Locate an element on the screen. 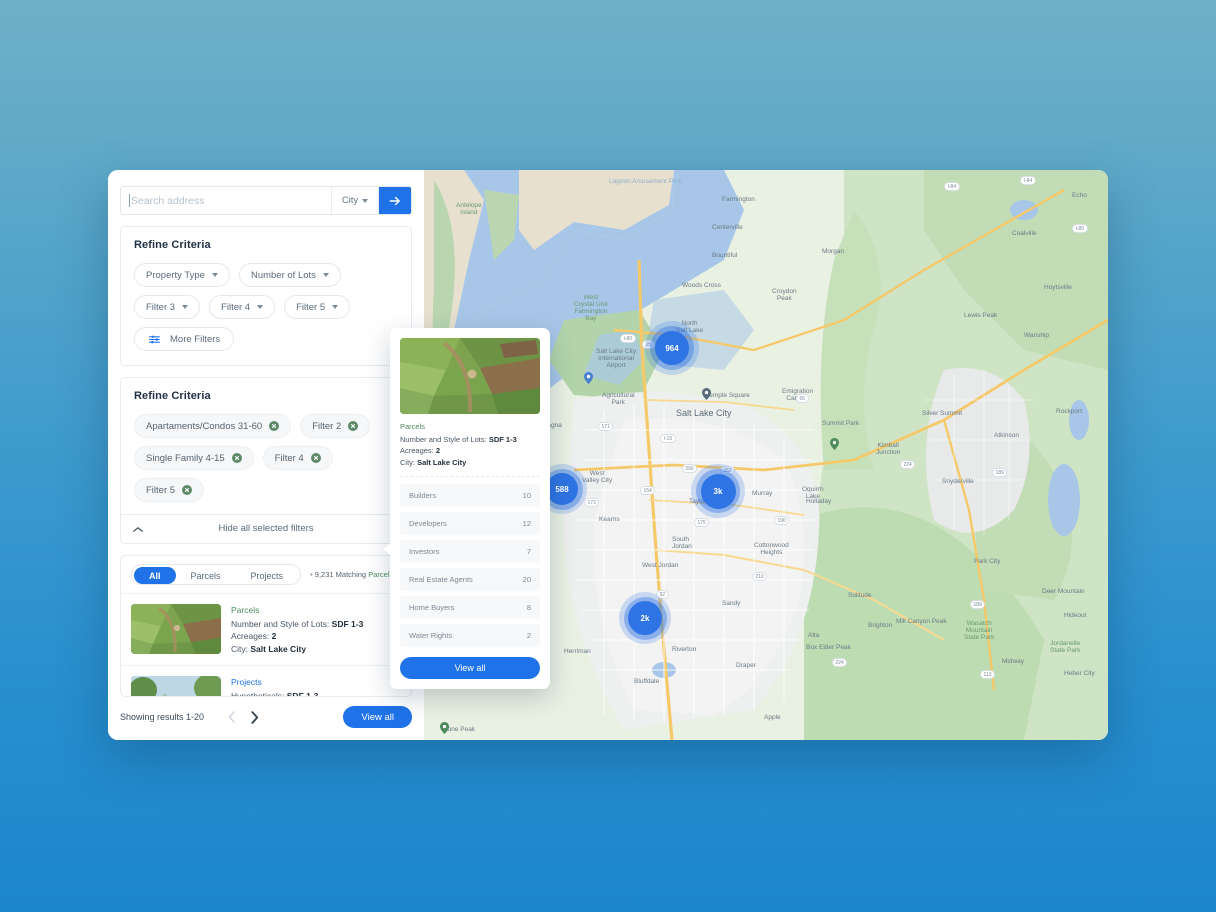  cluster-mid-ring: 3k is located at coordinates (718, 491).